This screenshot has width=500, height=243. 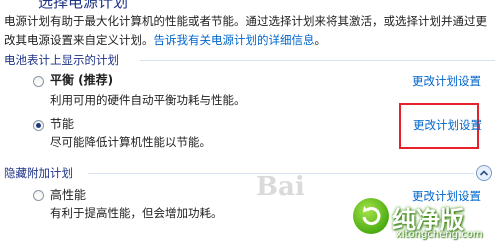 I want to click on power-saver-change-settings-link: 更改计划设置, so click(x=447, y=125).